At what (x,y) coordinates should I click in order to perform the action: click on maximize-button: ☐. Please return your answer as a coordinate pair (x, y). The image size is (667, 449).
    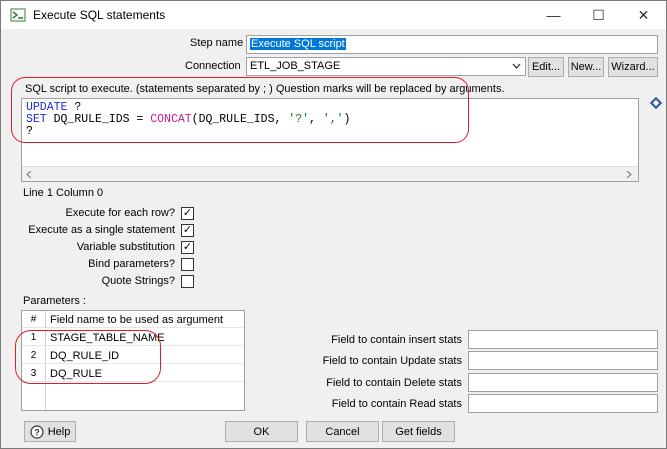
    Looking at the image, I should click on (598, 15).